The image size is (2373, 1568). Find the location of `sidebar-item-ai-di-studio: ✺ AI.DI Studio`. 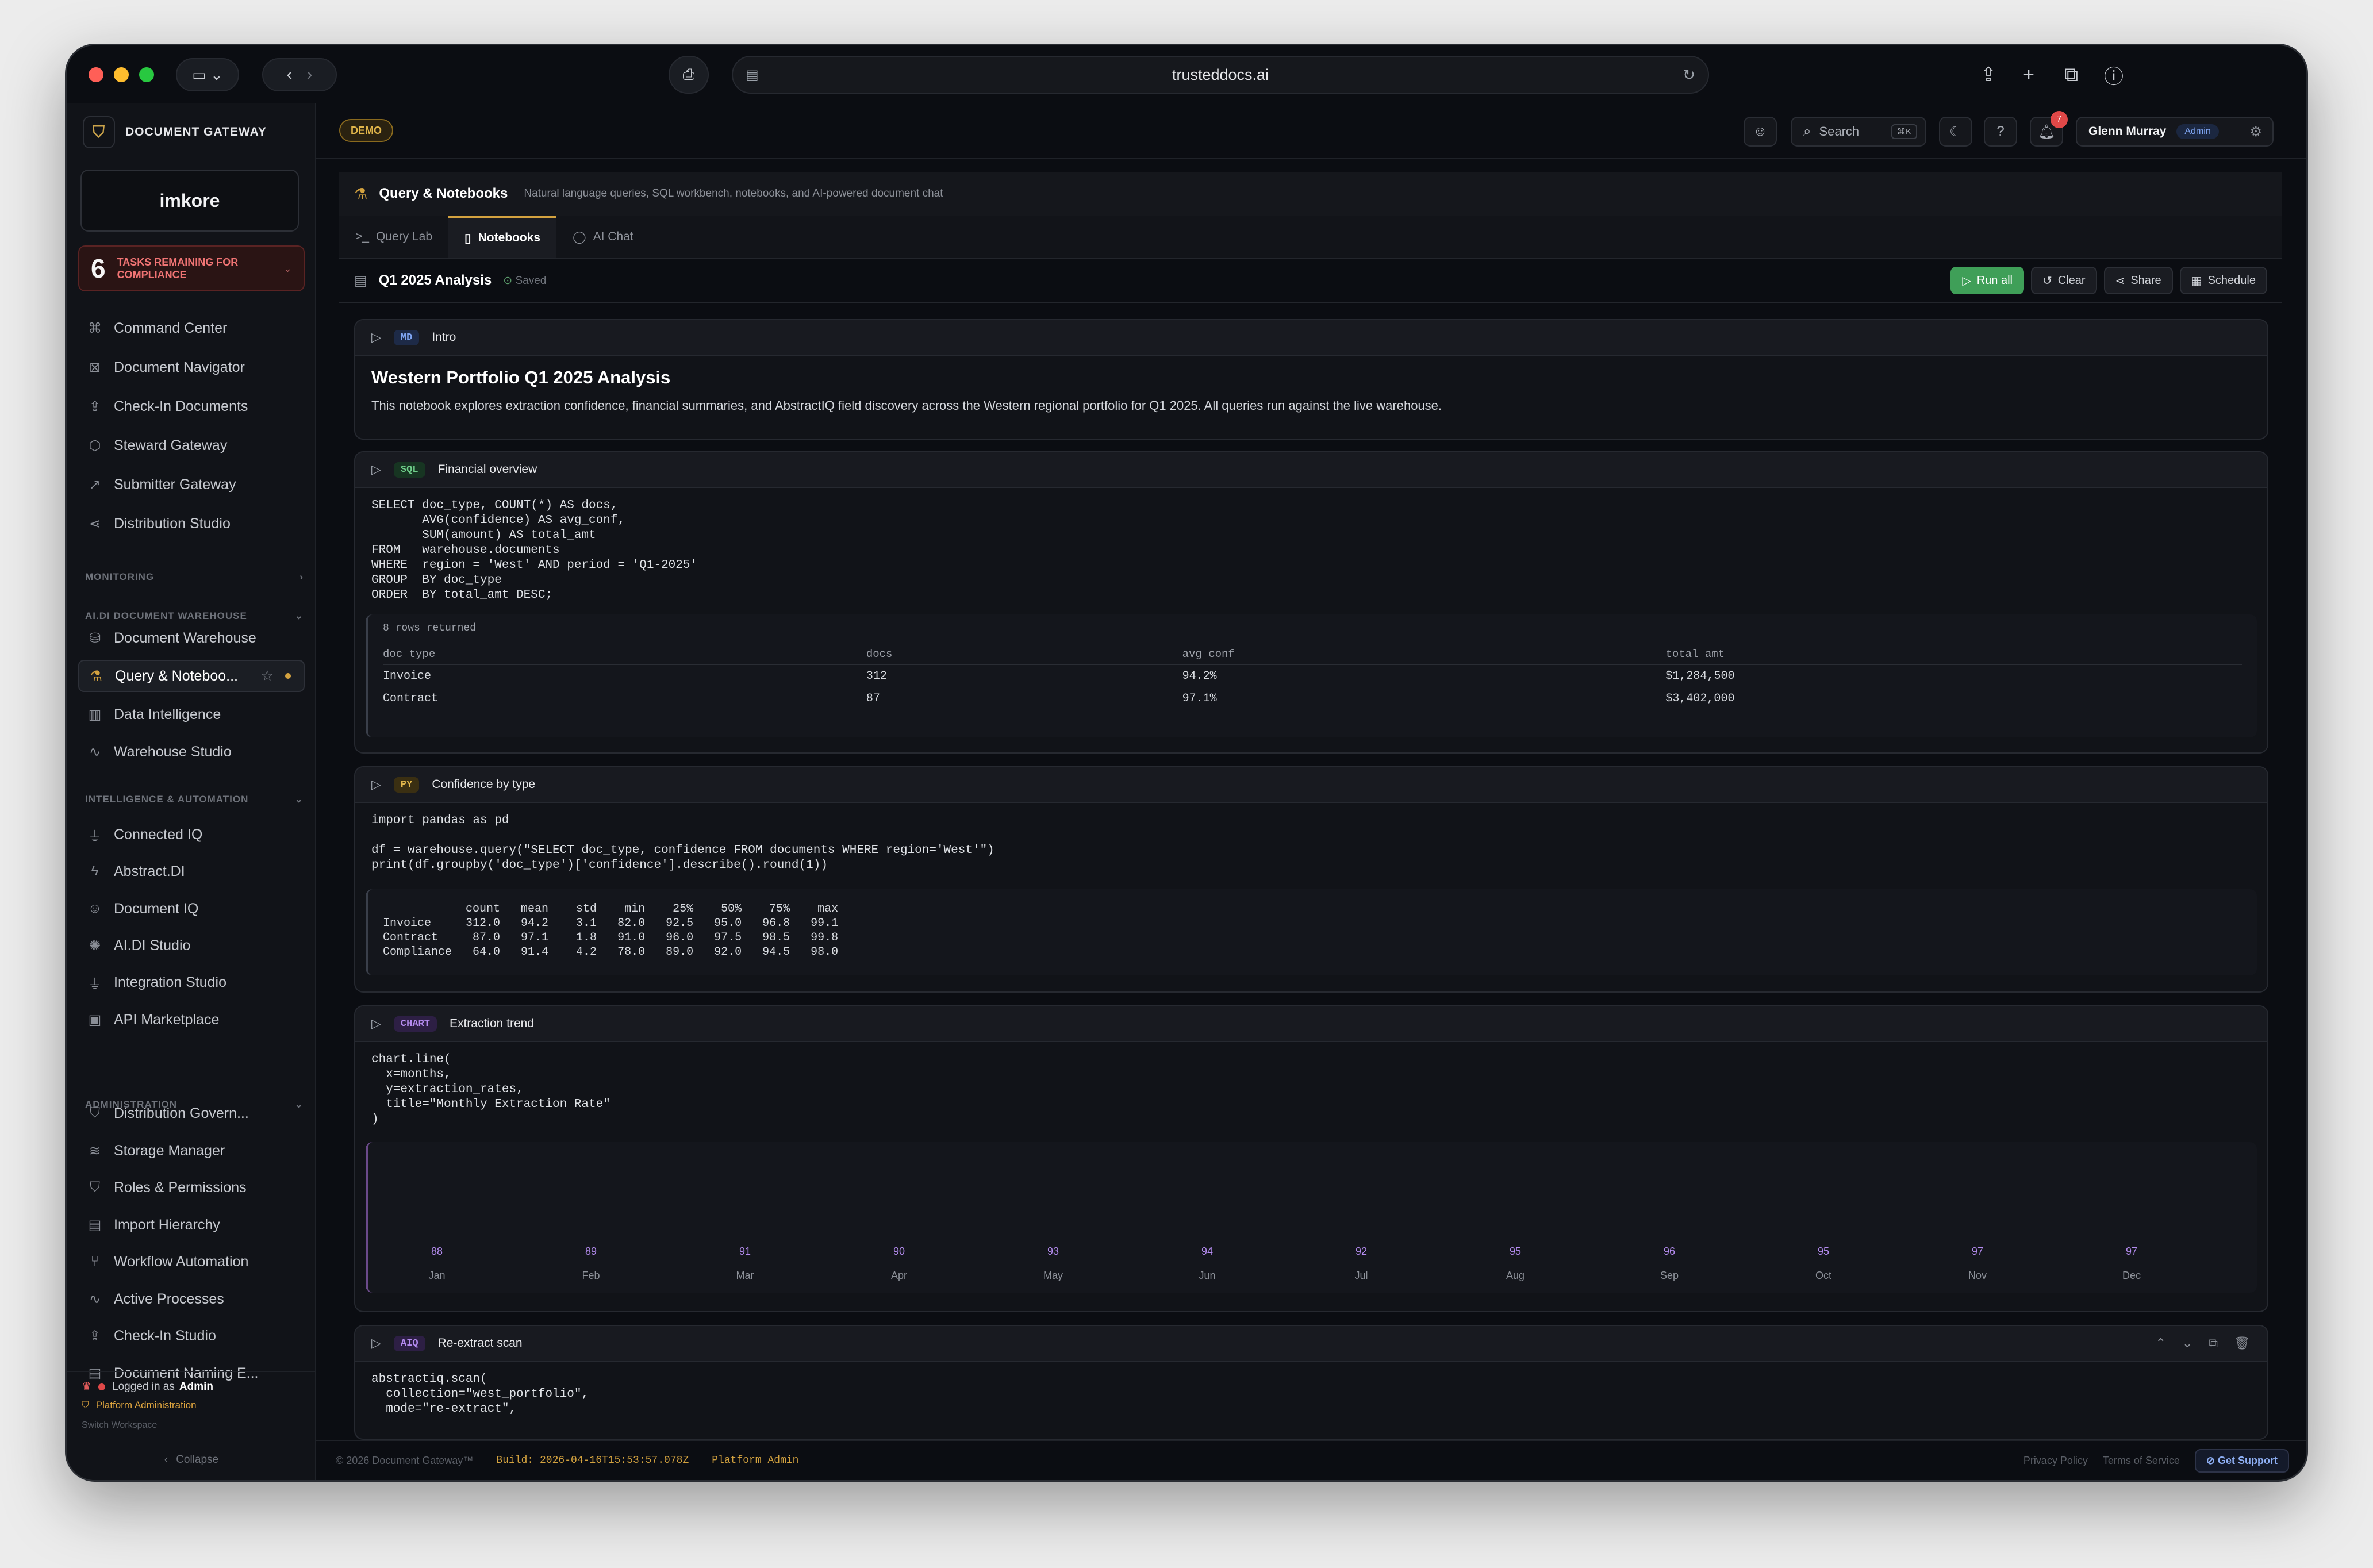

sidebar-item-ai-di-studio: ✺ AI.DI Studio is located at coordinates (191, 946).